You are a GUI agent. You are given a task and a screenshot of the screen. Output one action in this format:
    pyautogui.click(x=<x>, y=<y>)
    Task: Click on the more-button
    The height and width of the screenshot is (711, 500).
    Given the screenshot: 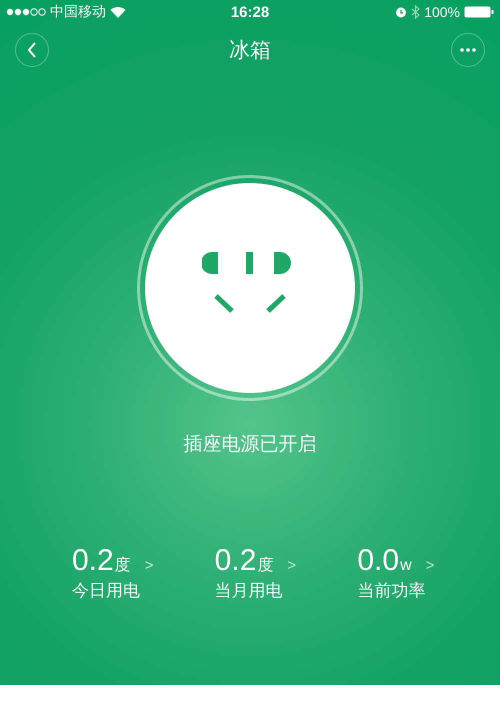 What is the action you would take?
    pyautogui.click(x=468, y=50)
    